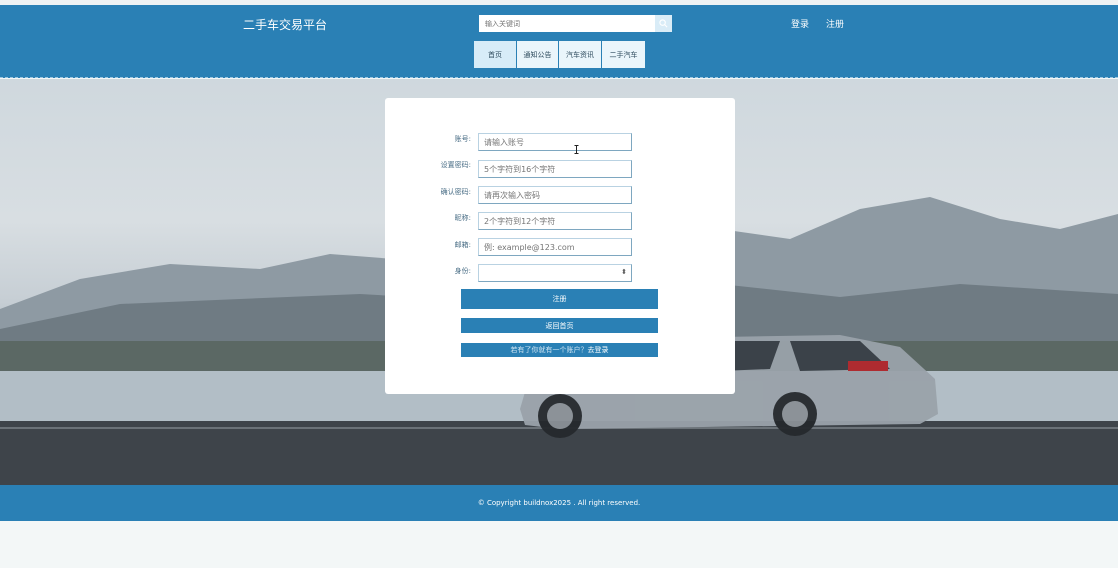  What do you see at coordinates (559, 299) in the screenshot?
I see `register-button: 注册` at bounding box center [559, 299].